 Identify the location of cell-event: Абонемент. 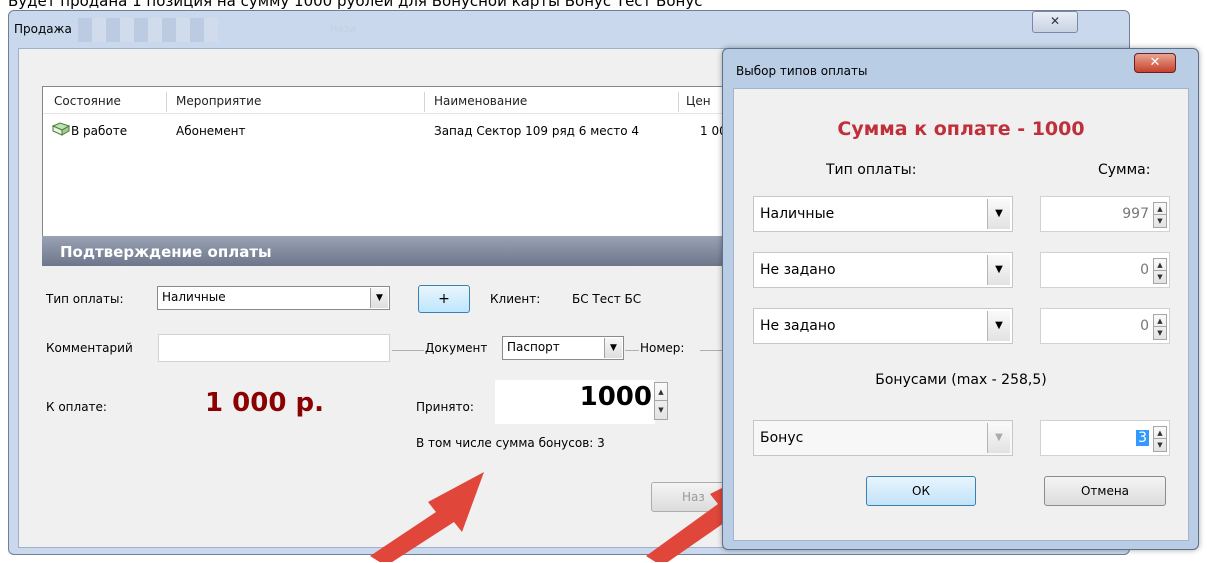
(211, 131).